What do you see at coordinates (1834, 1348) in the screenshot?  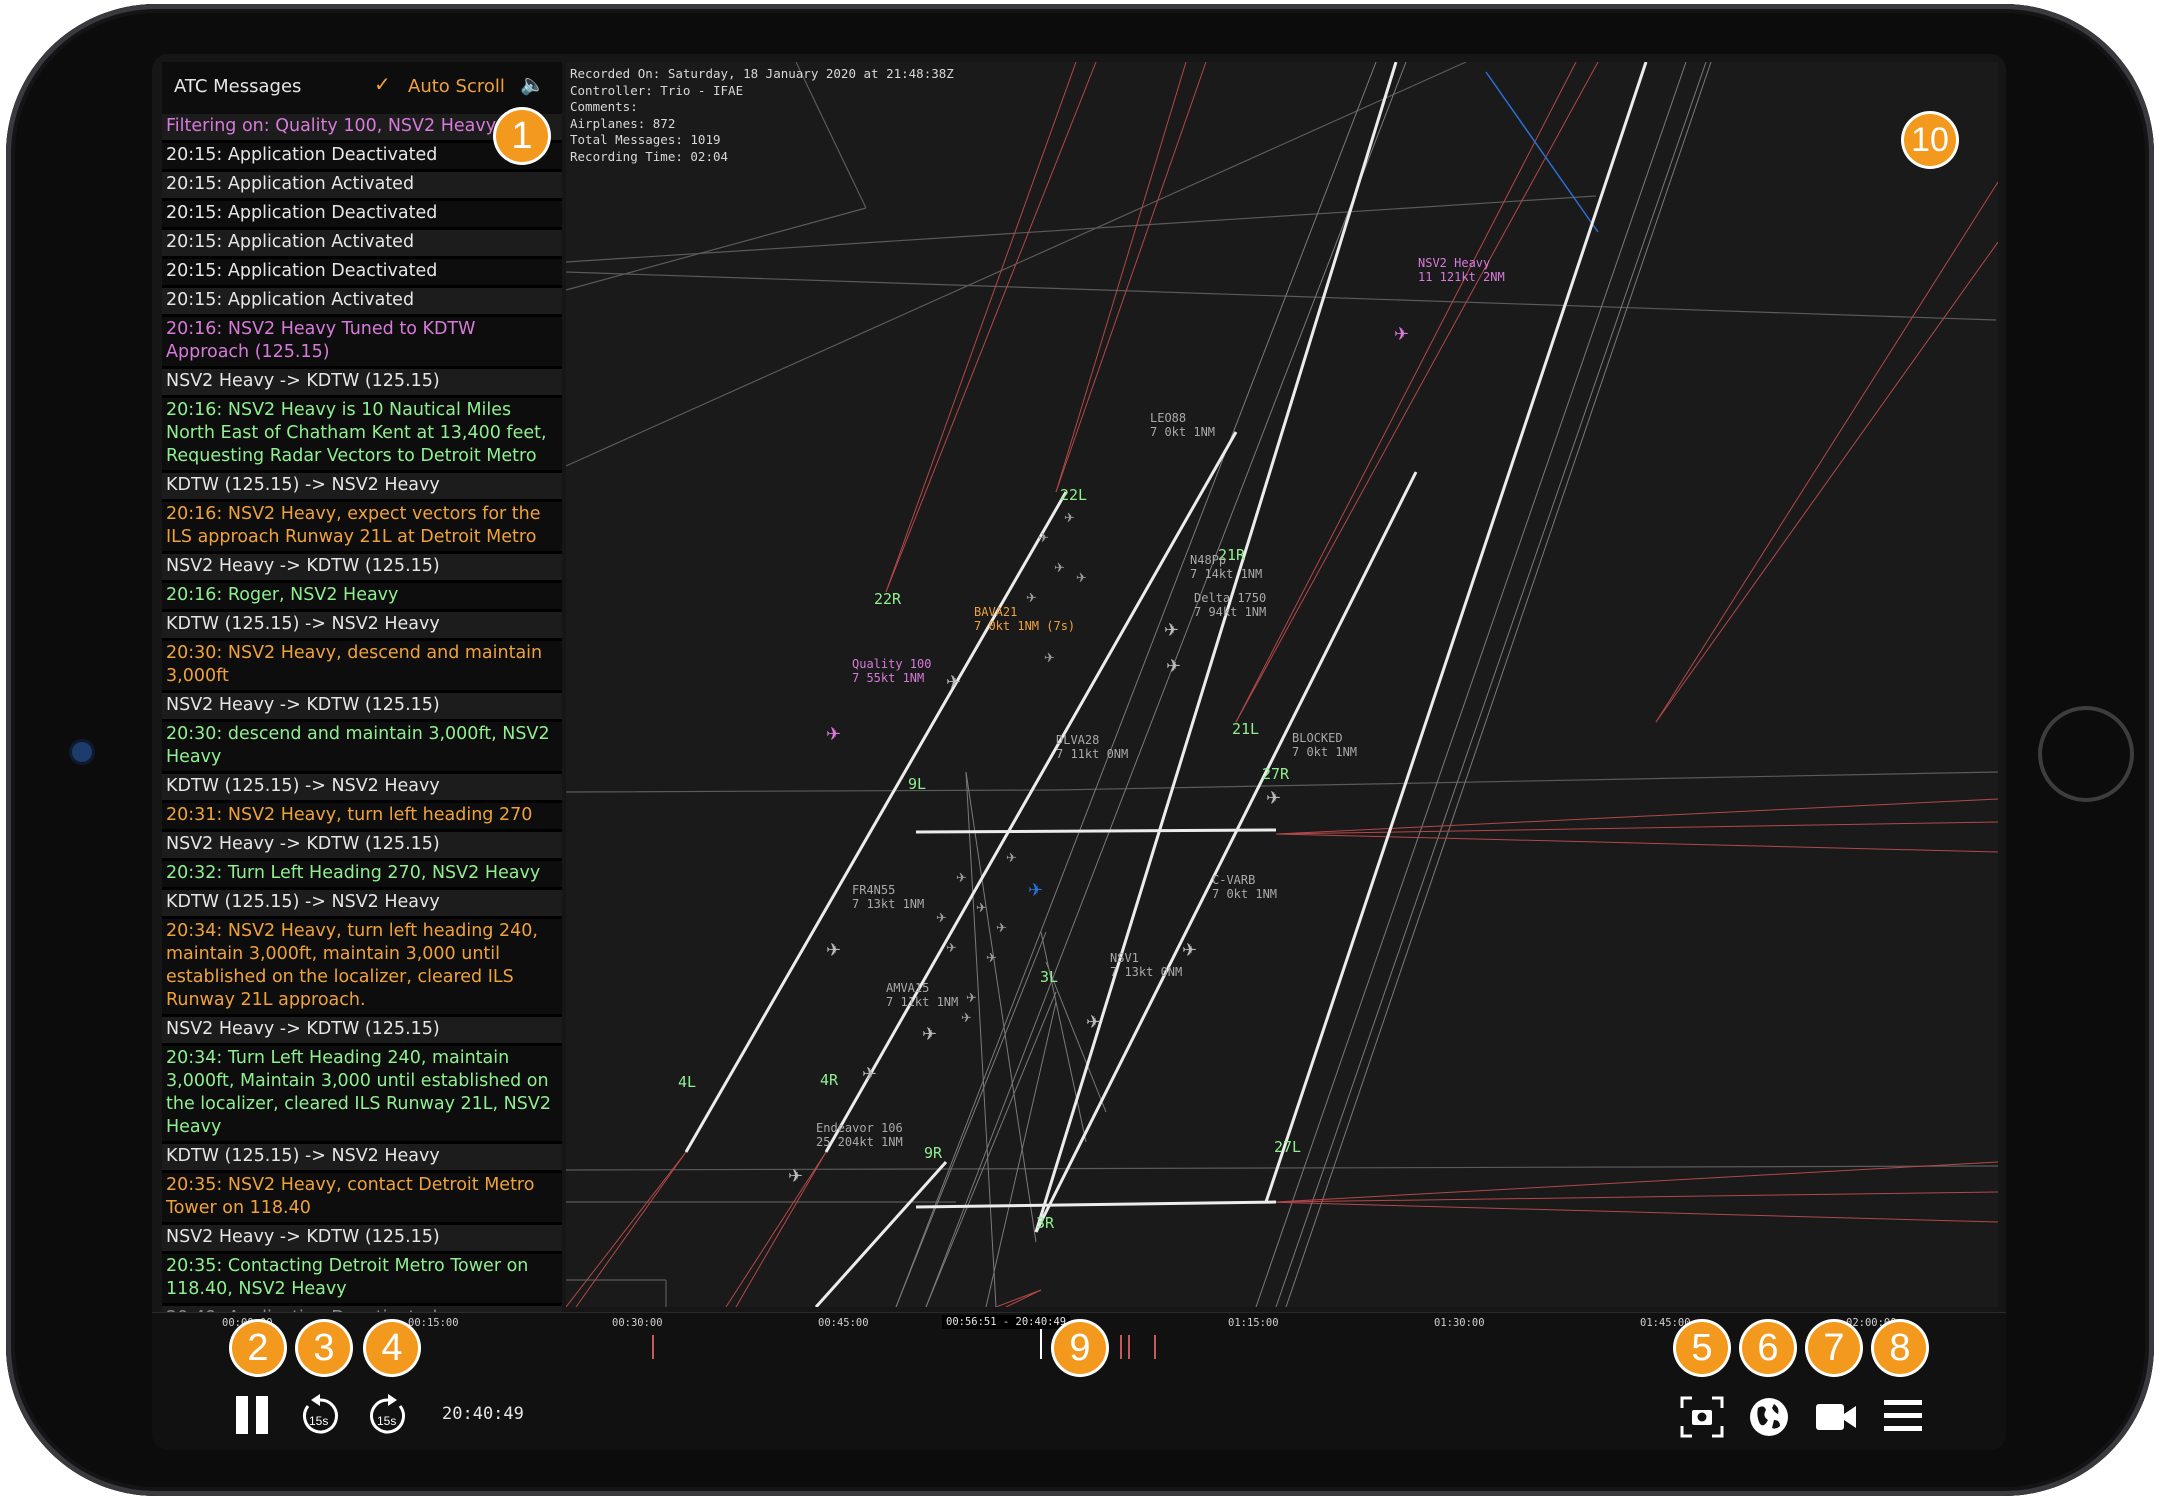 I see `callout-badge: 7` at bounding box center [1834, 1348].